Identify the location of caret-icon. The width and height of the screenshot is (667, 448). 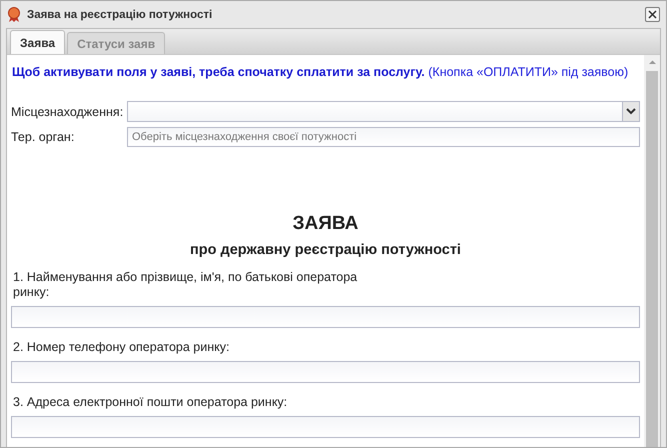
(631, 111).